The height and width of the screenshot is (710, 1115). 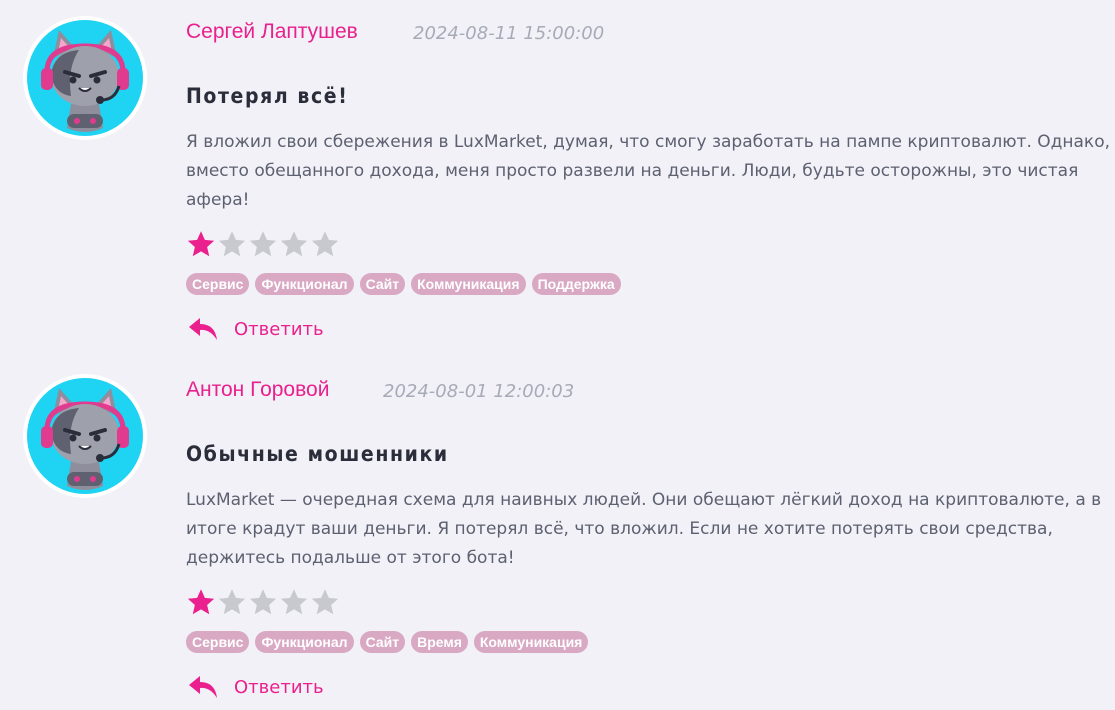 I want to click on author-name: Сергей Лаптушев, so click(x=272, y=31).